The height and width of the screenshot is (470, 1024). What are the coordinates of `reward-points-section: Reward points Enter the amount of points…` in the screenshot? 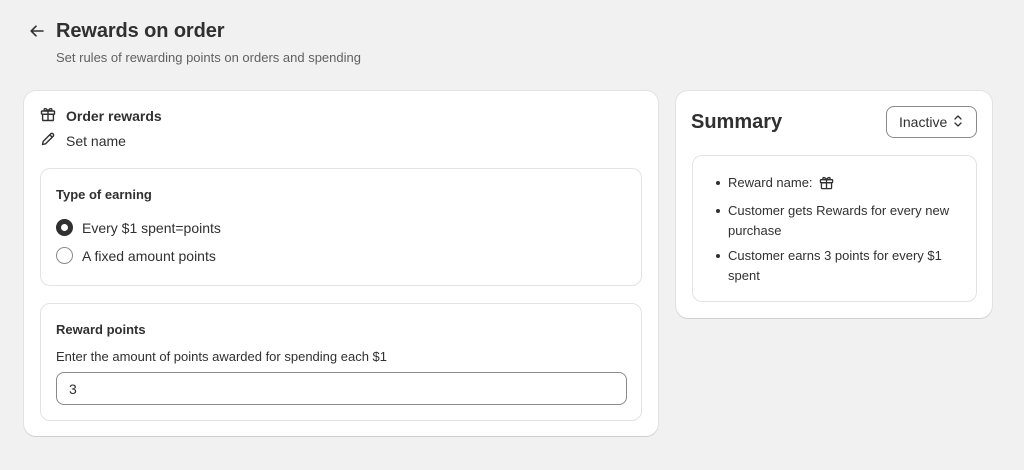 It's located at (341, 362).